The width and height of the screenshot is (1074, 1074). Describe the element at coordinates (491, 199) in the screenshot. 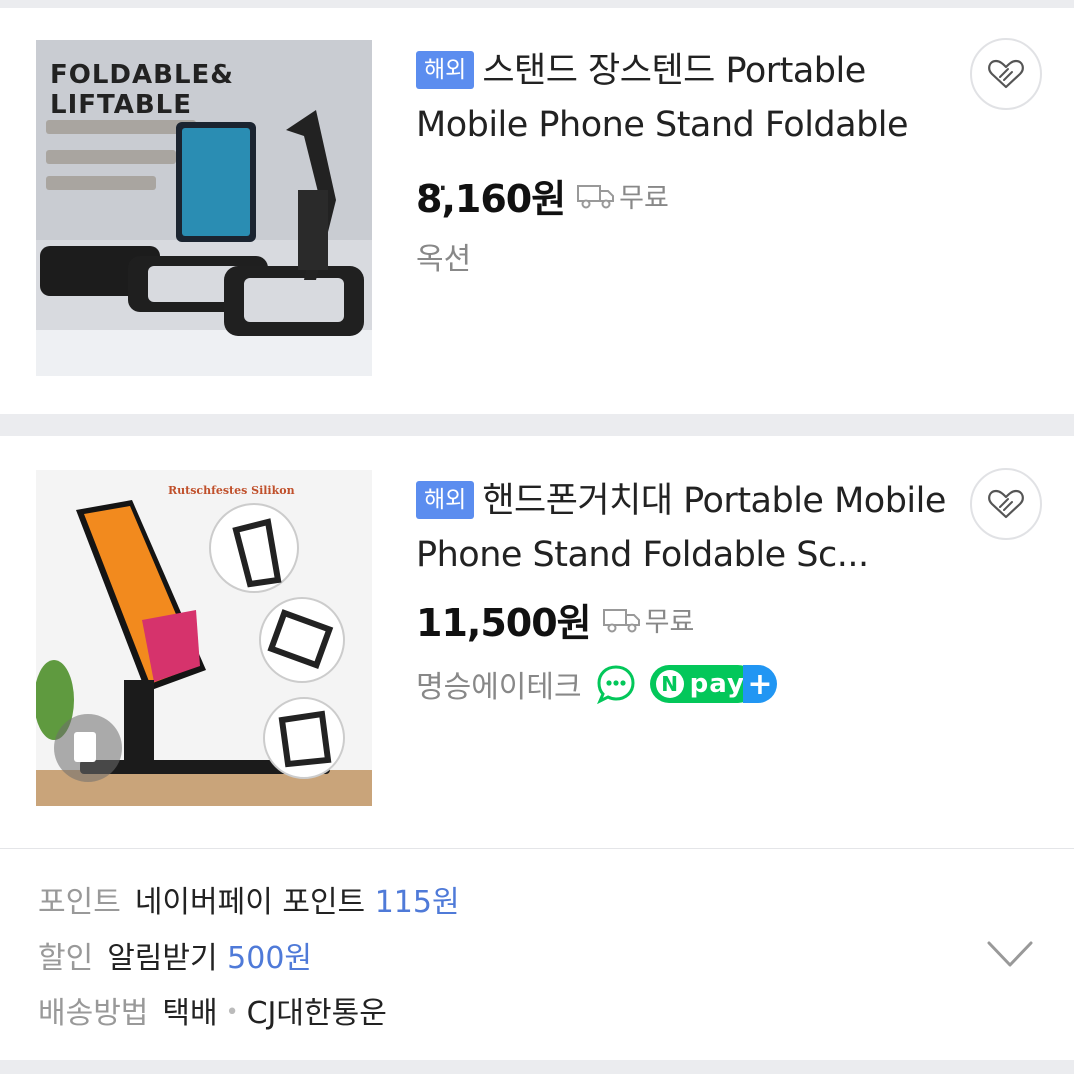

I see `product-price: 8,160원` at that location.